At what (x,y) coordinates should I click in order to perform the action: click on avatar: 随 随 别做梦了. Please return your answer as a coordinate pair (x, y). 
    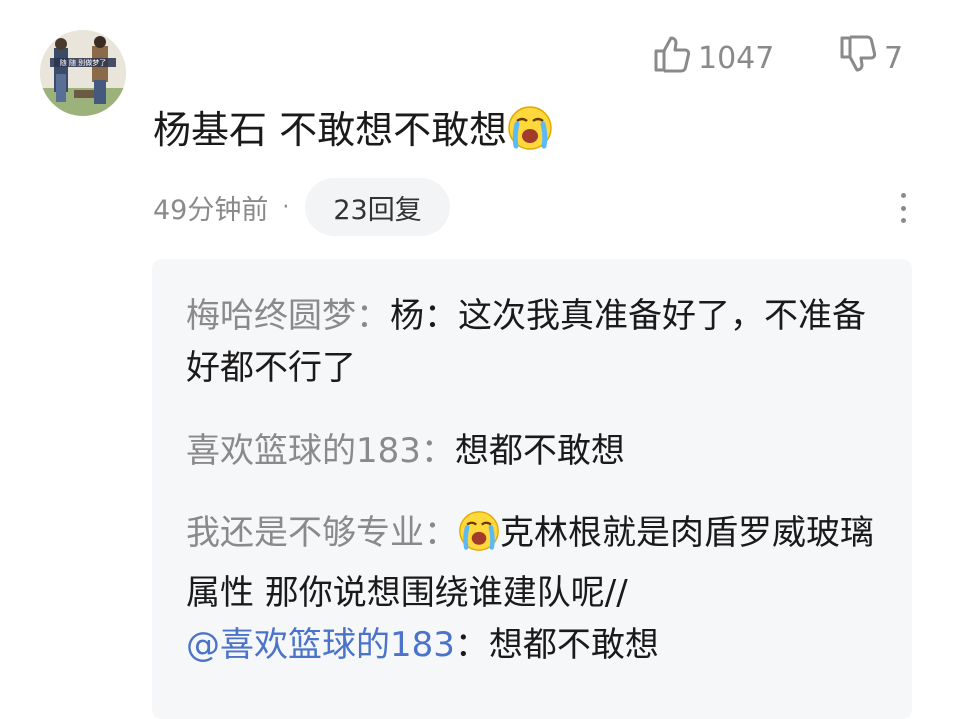
    Looking at the image, I should click on (83, 73).